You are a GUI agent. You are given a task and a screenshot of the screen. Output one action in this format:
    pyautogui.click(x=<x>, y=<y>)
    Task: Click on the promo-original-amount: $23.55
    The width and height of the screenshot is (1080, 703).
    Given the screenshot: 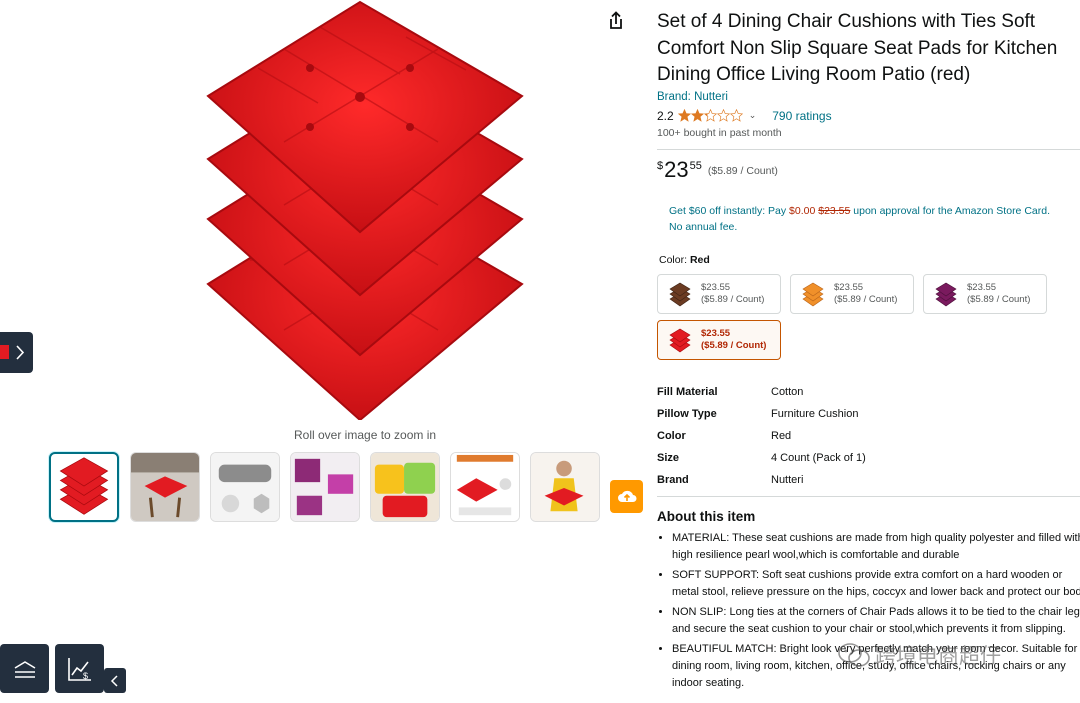 What is the action you would take?
    pyautogui.click(x=834, y=210)
    